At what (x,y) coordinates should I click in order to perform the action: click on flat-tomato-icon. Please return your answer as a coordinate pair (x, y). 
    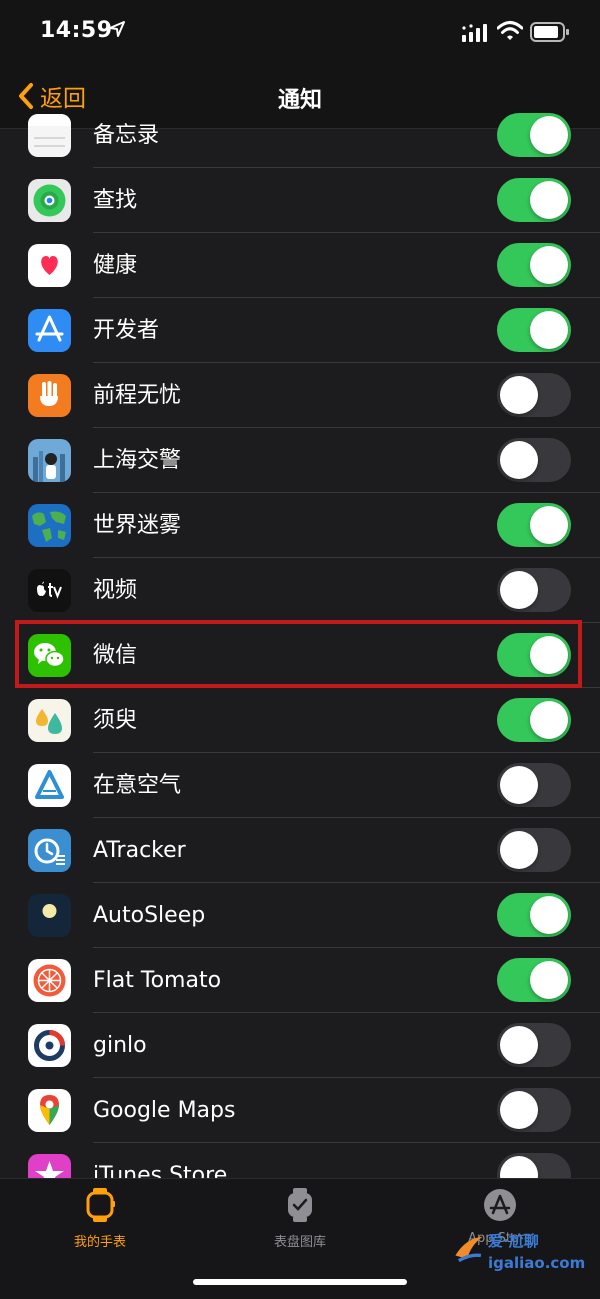
    Looking at the image, I should click on (49, 980).